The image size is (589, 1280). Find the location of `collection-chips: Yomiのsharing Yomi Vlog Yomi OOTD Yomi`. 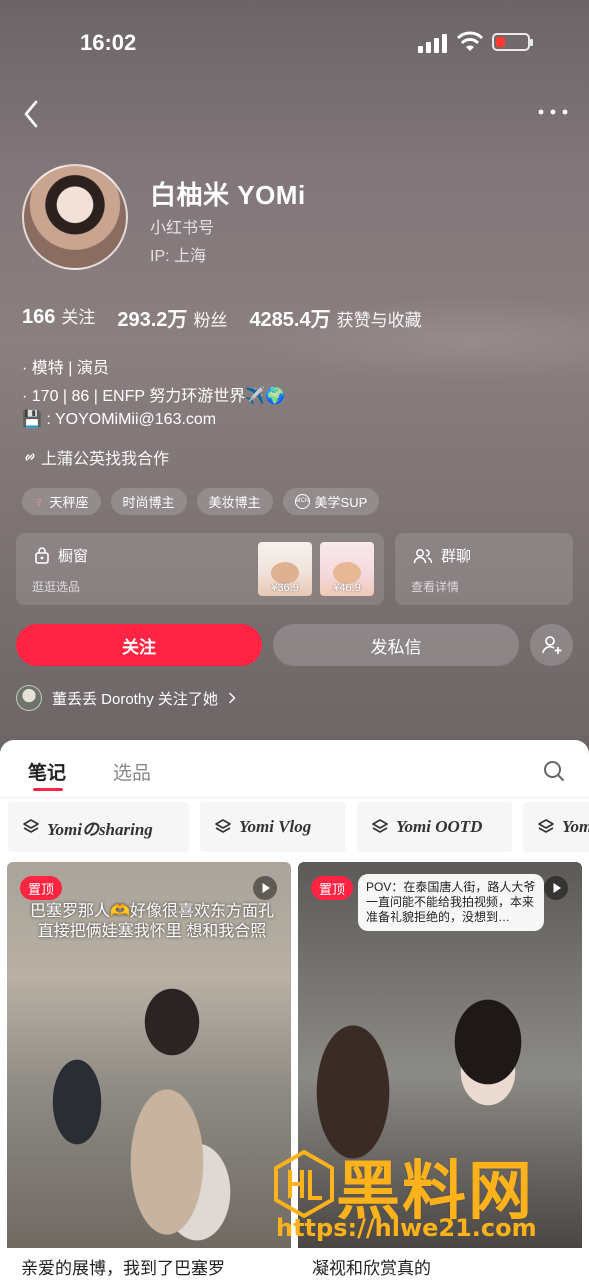

collection-chips: Yomiのsharing Yomi Vlog Yomi OOTD Yomi is located at coordinates (298, 827).